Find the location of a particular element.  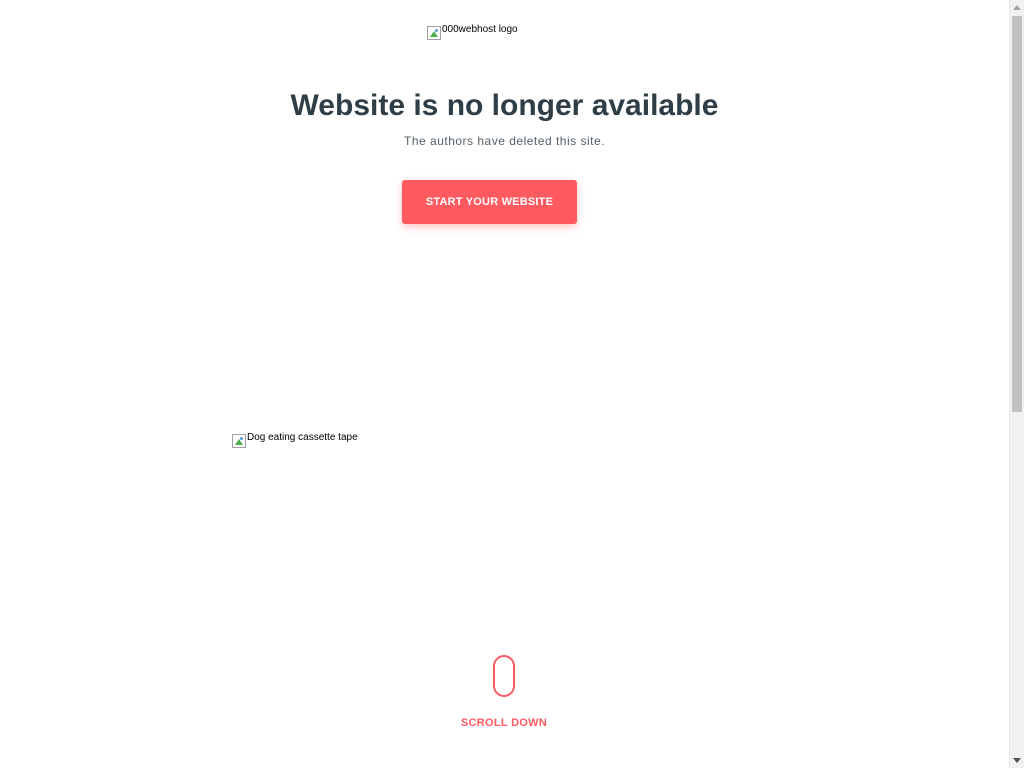

page-title: Website is no longer available is located at coordinates (504, 105).